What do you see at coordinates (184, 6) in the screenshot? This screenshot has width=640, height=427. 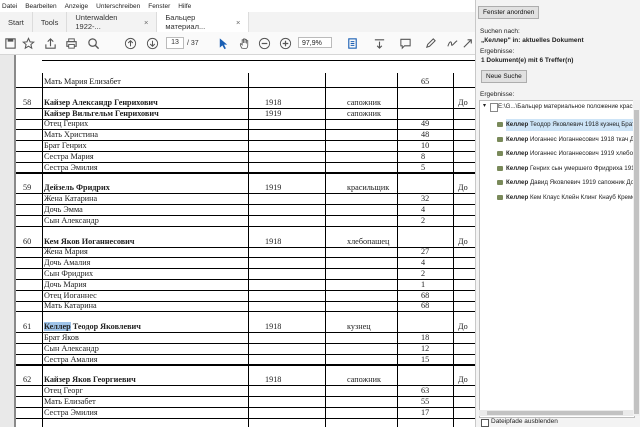 I see `menu-item: Hilfe` at bounding box center [184, 6].